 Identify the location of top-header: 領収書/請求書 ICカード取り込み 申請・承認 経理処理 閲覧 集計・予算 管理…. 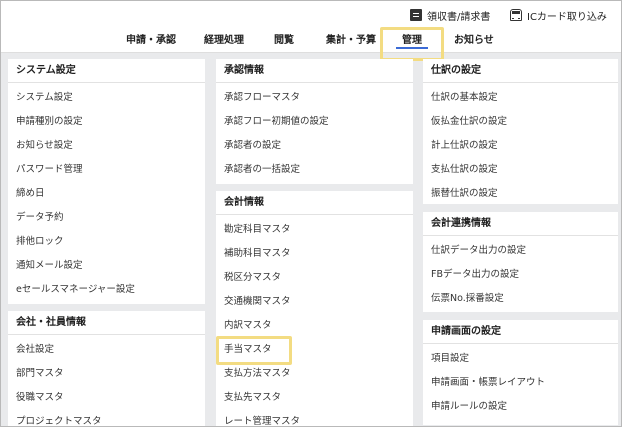
(311, 27).